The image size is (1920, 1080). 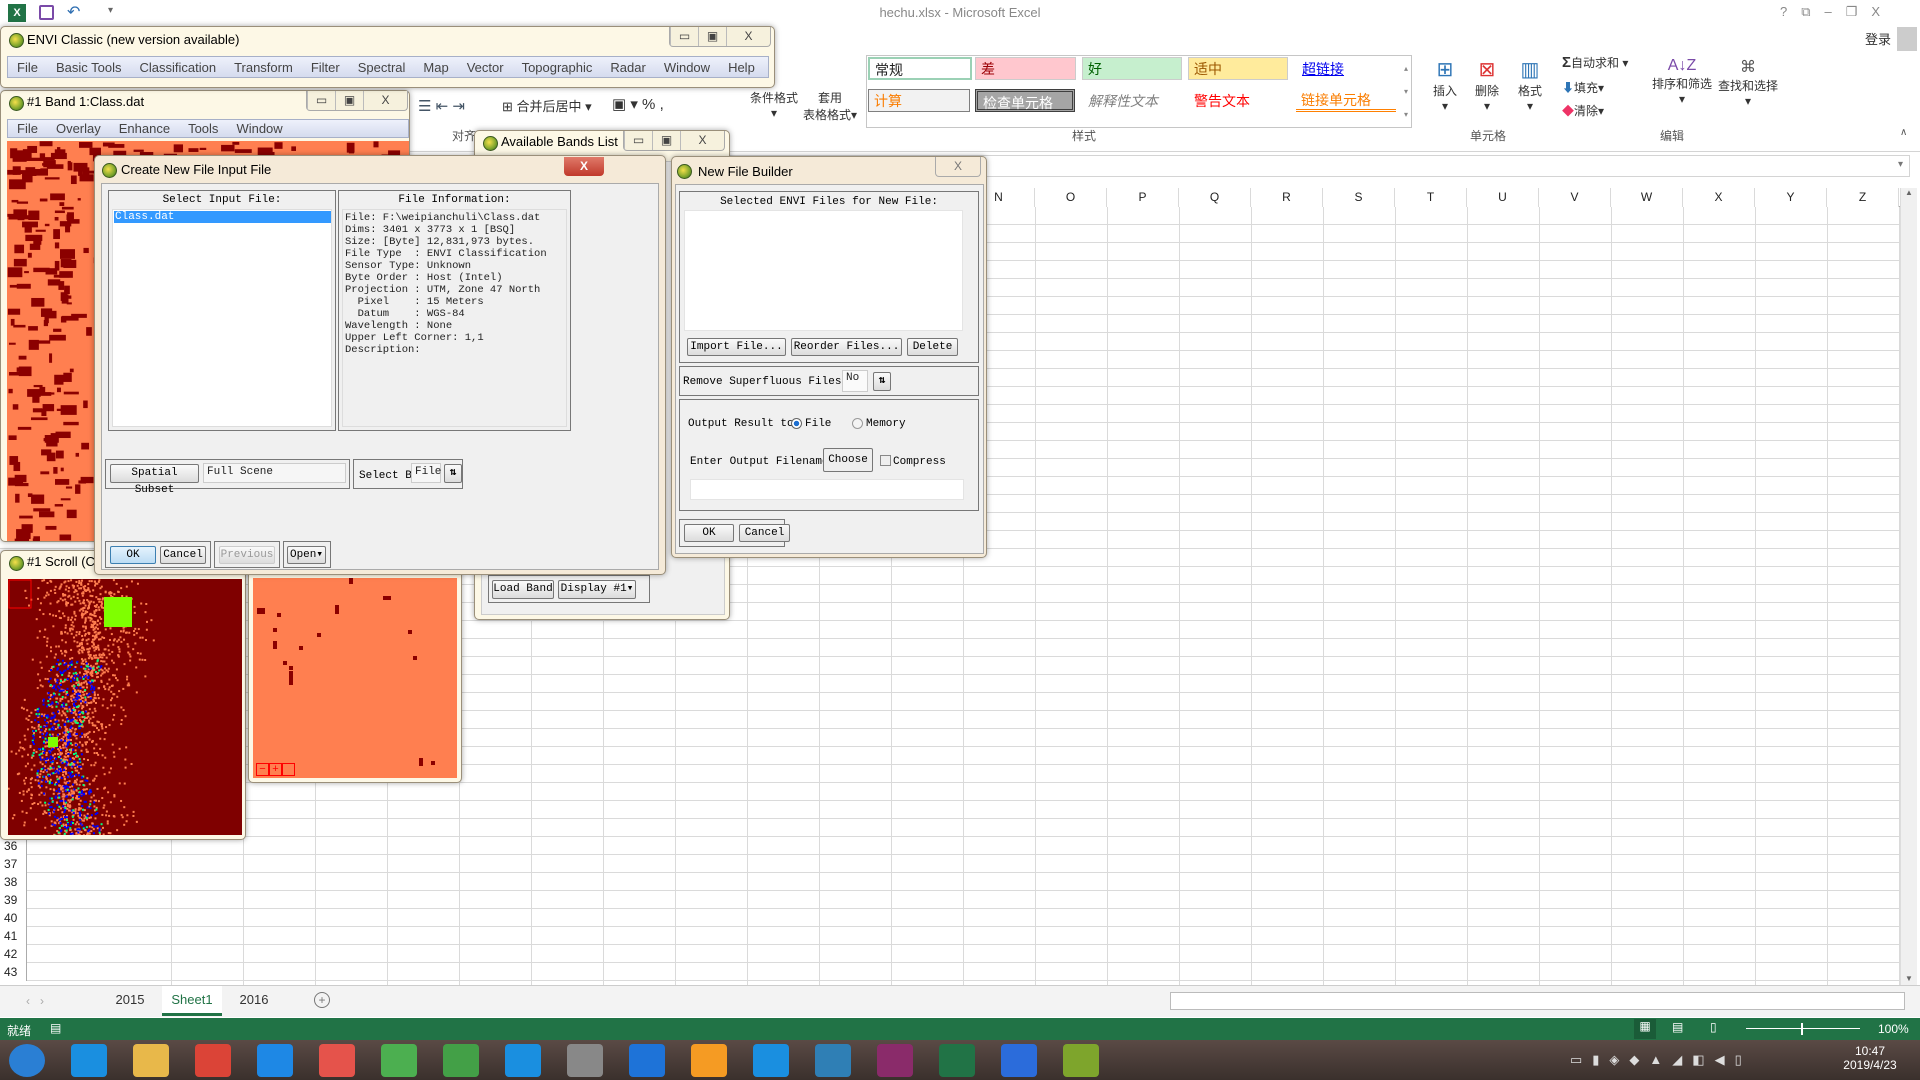 What do you see at coordinates (895, 1060) in the screenshot?
I see `taskbar-winrar-icon` at bounding box center [895, 1060].